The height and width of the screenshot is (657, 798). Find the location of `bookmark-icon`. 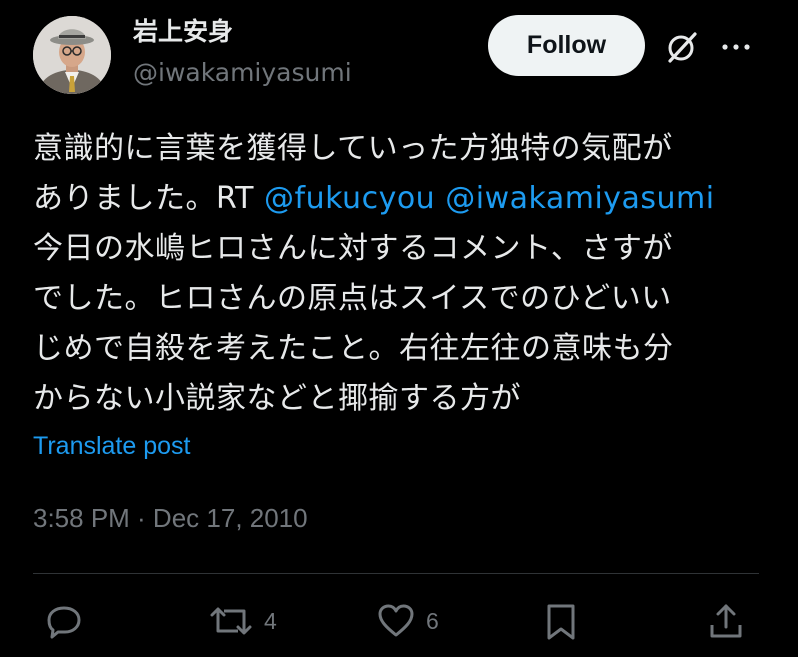

bookmark-icon is located at coordinates (561, 622).